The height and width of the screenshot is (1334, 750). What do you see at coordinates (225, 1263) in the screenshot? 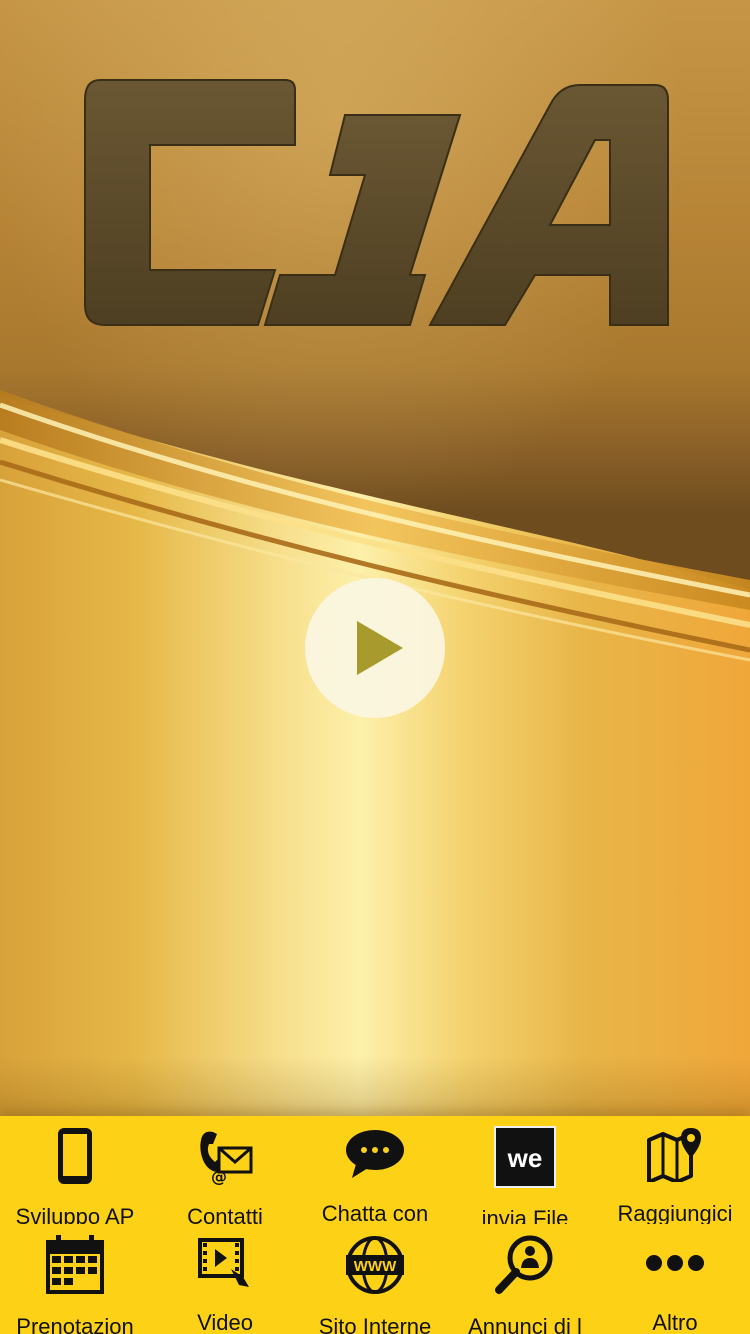
I see `video-play-icon` at bounding box center [225, 1263].